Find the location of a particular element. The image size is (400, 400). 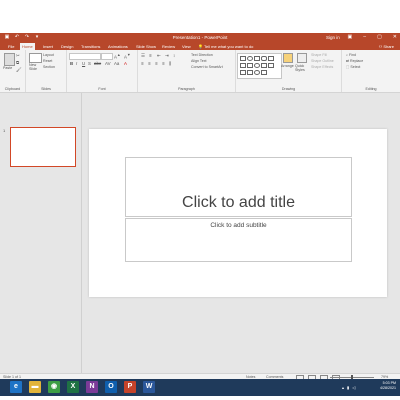

taskbar-explorer-icon: ▬ is located at coordinates (35, 387).